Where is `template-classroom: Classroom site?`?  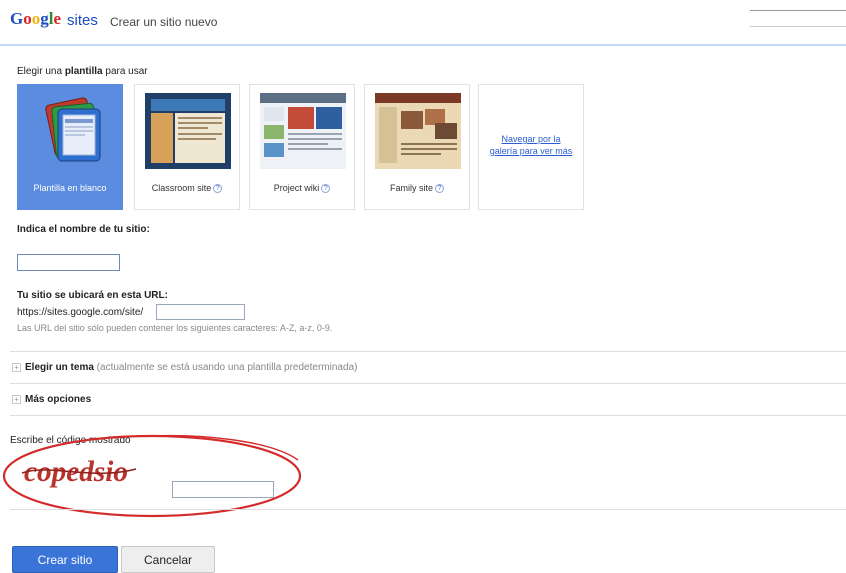
template-classroom: Classroom site? is located at coordinates (187, 147).